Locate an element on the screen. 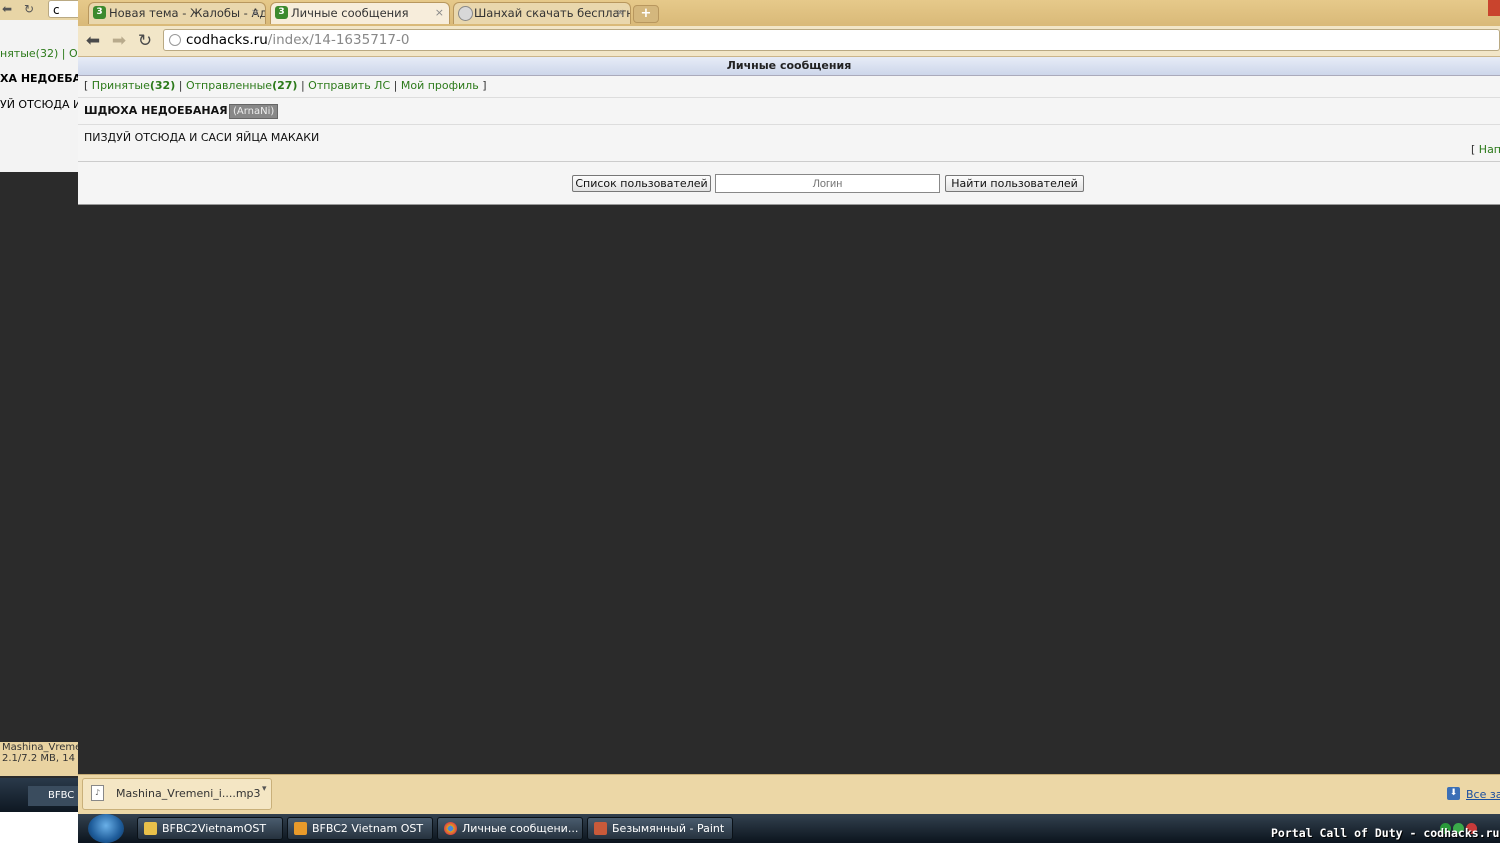 This screenshot has width=1500, height=843. tab-private-messages: 3 Личные сообщения × is located at coordinates (360, 13).